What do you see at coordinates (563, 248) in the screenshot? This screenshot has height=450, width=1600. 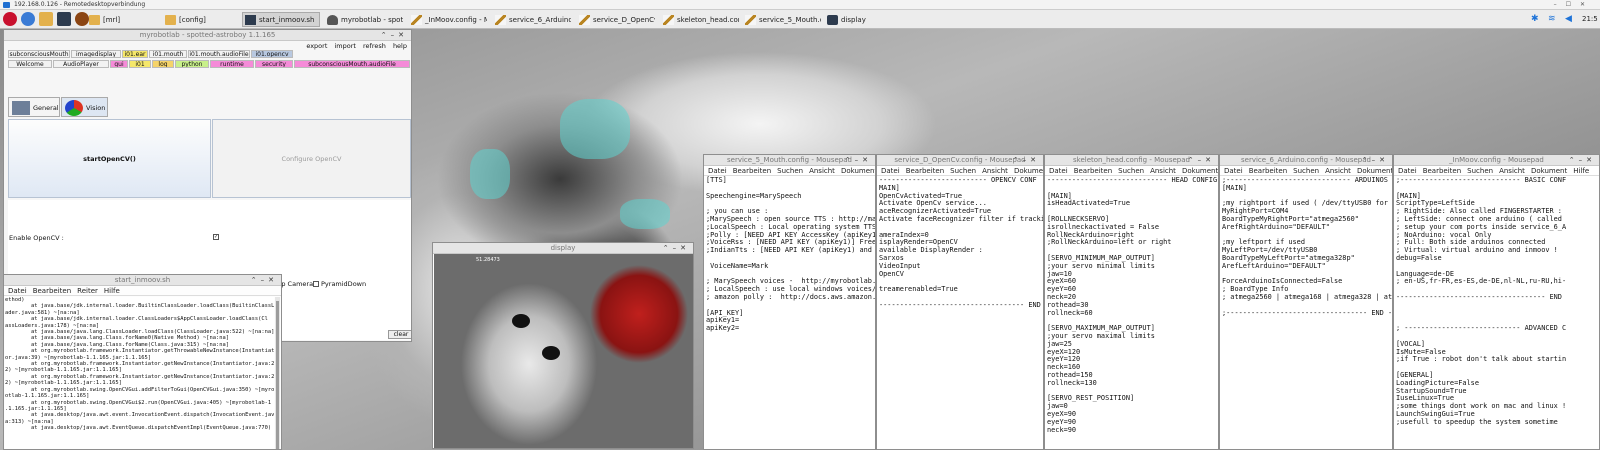 I see `display-titlebar: display ⌃–✕` at bounding box center [563, 248].